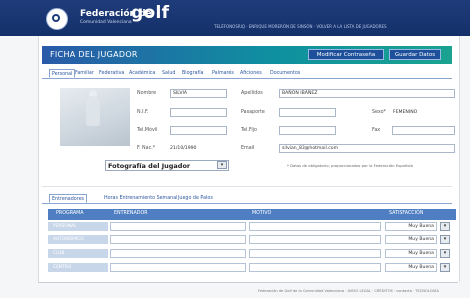  What do you see at coordinates (247, 186) in the screenshot?
I see `section-divider` at bounding box center [247, 186].